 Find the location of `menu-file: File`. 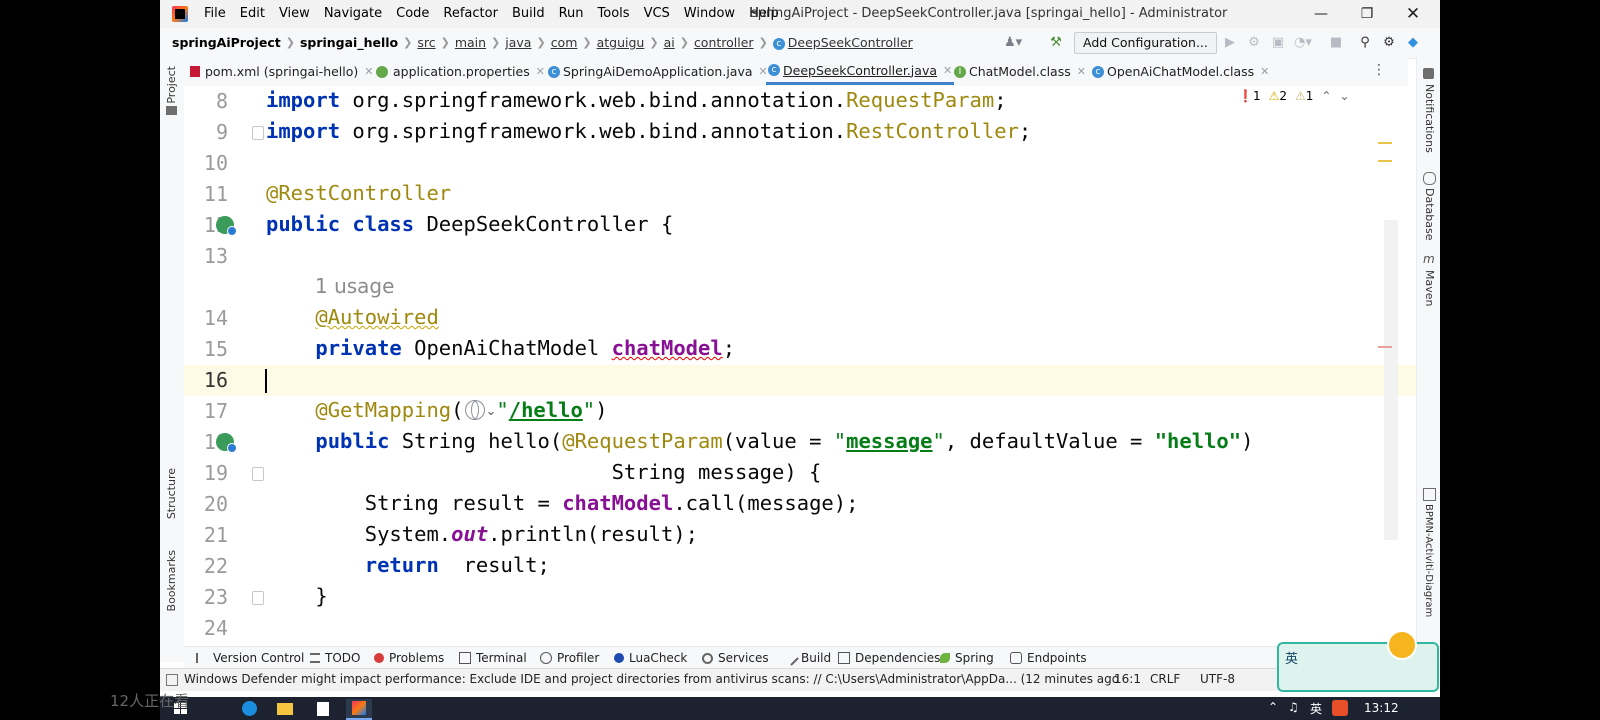

menu-file: File is located at coordinates (215, 13).